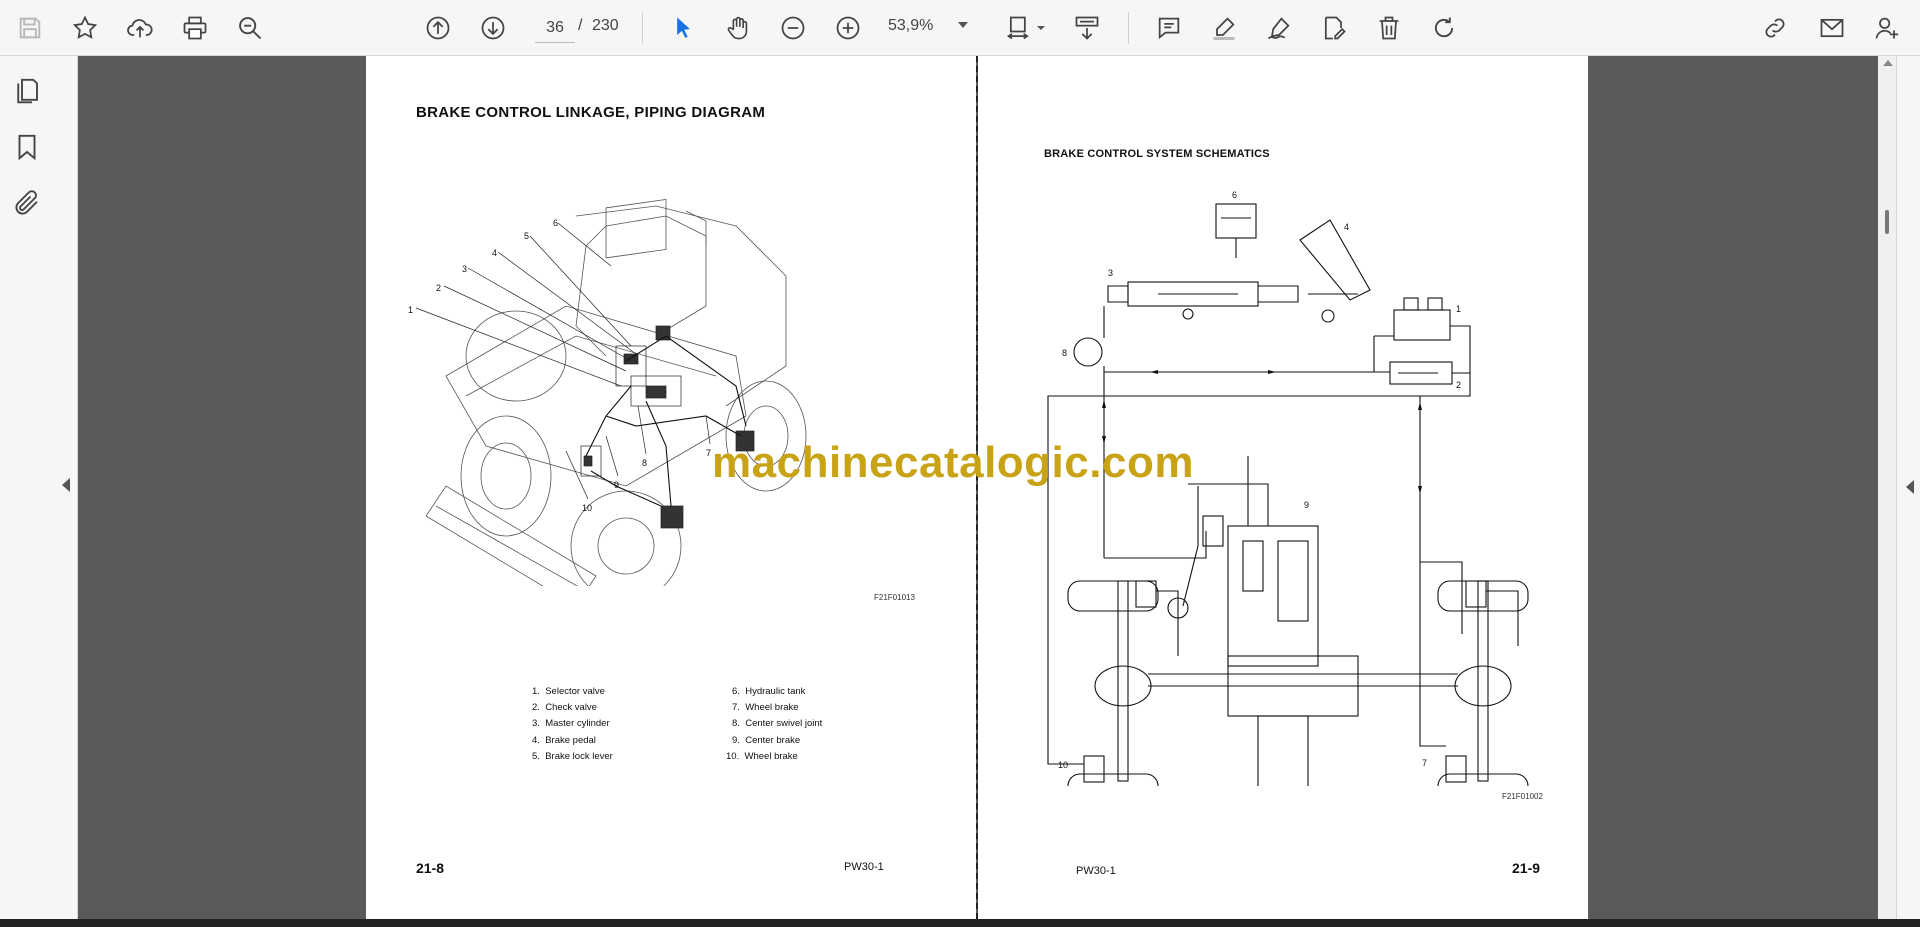 This screenshot has height=927, width=1920. Describe the element at coordinates (911, 25) in the screenshot. I see `zoom-value: 53,9%` at that location.